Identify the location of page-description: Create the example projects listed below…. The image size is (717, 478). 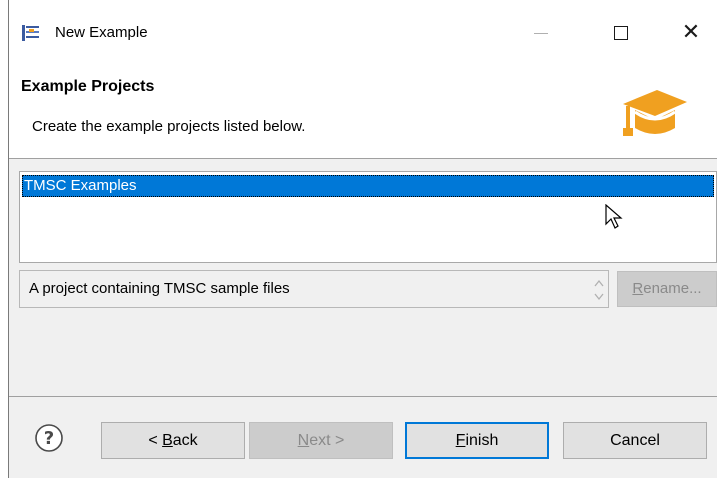
(169, 126).